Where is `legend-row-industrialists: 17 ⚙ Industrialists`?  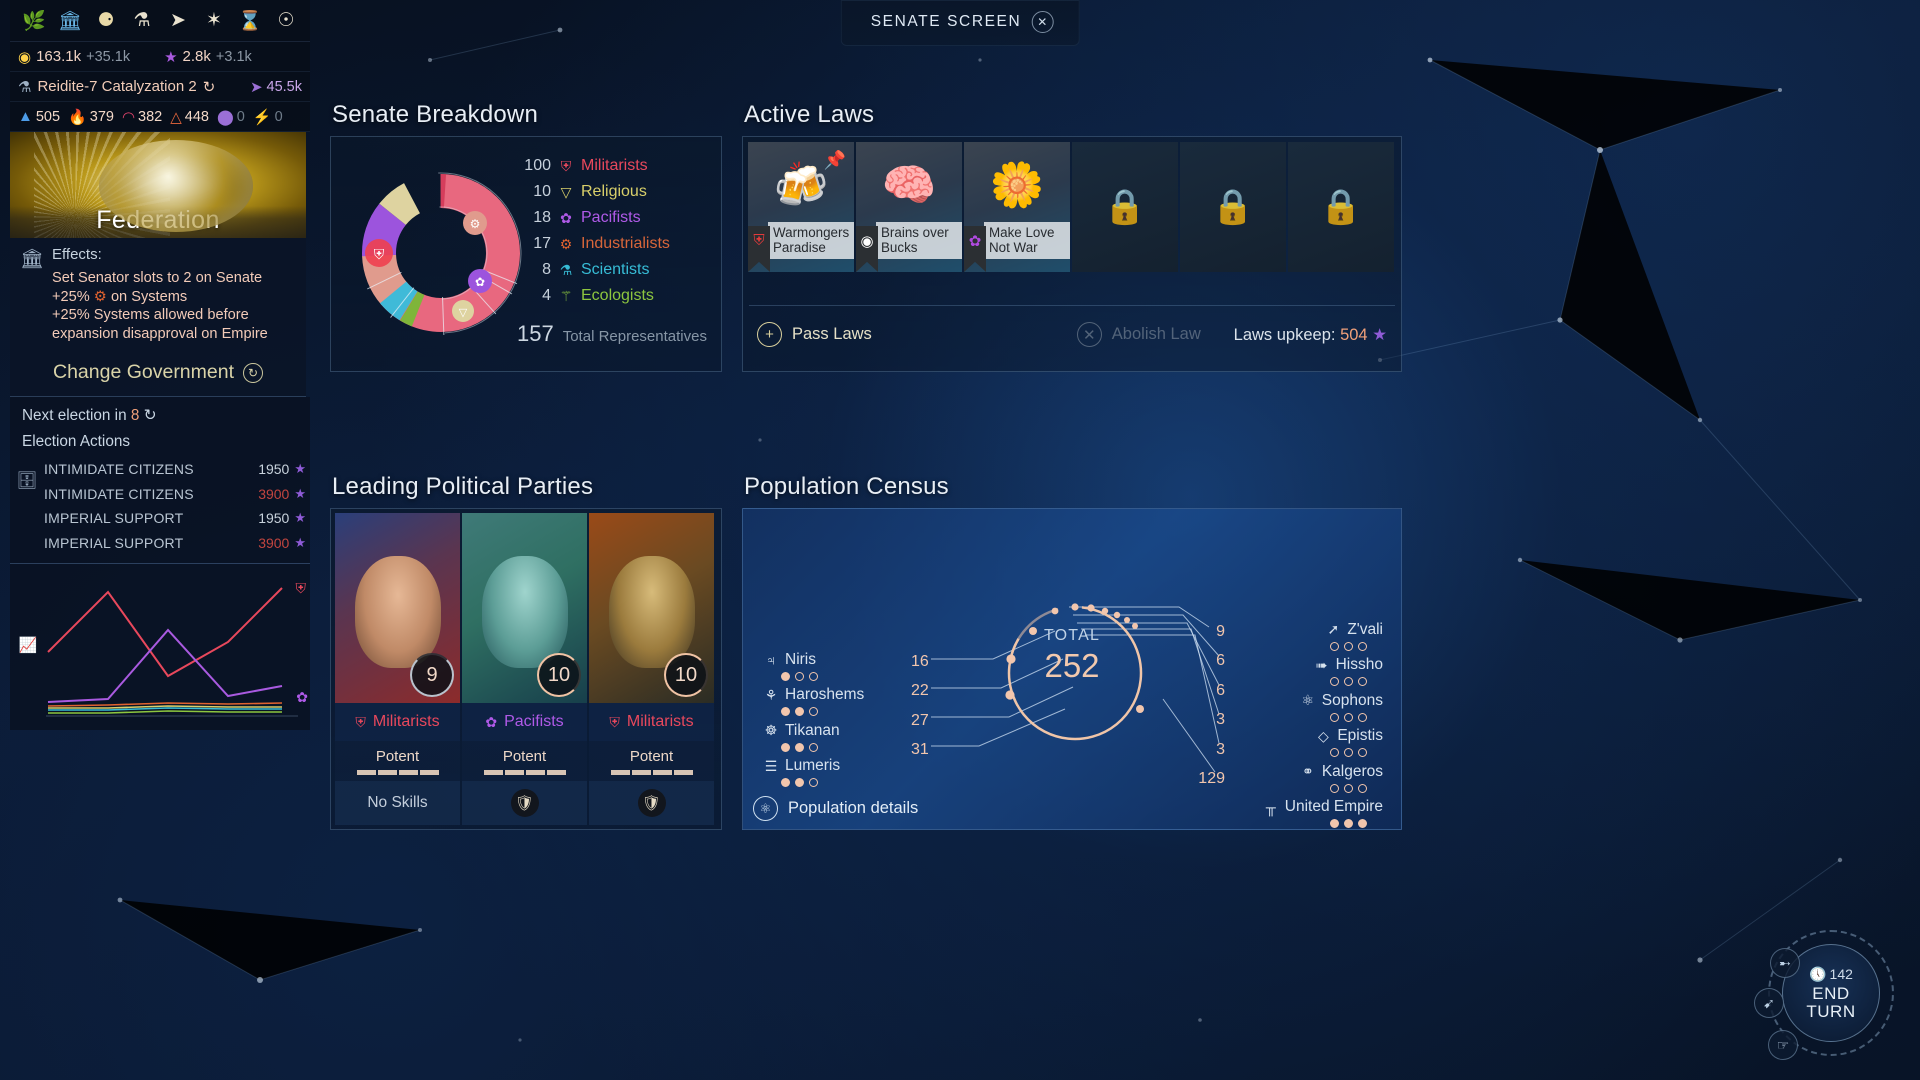
legend-row-industrialists: 17 ⚙ Industrialists is located at coordinates (612, 244).